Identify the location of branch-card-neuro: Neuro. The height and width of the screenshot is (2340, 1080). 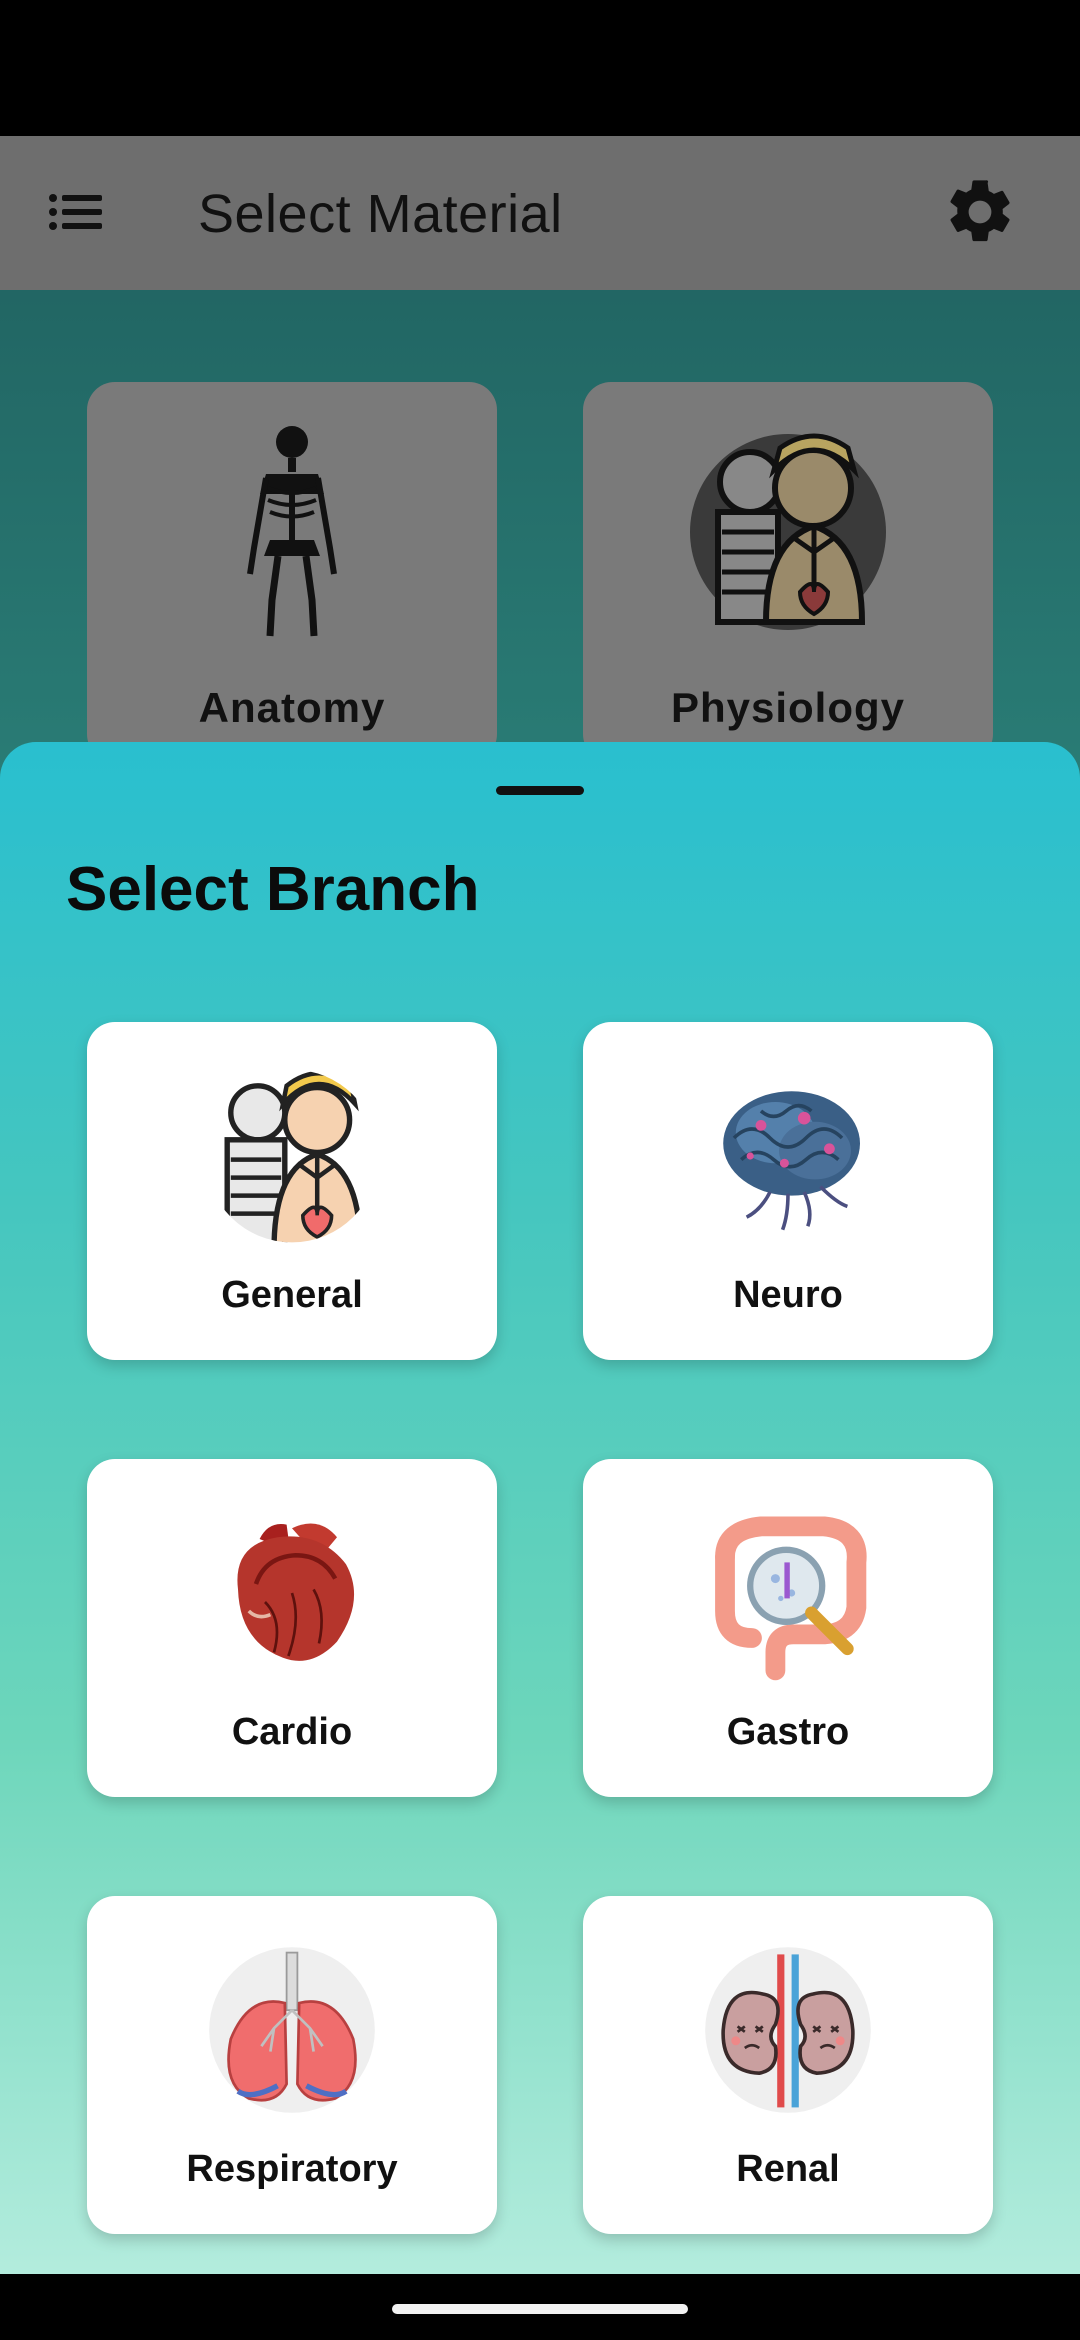
(788, 1191).